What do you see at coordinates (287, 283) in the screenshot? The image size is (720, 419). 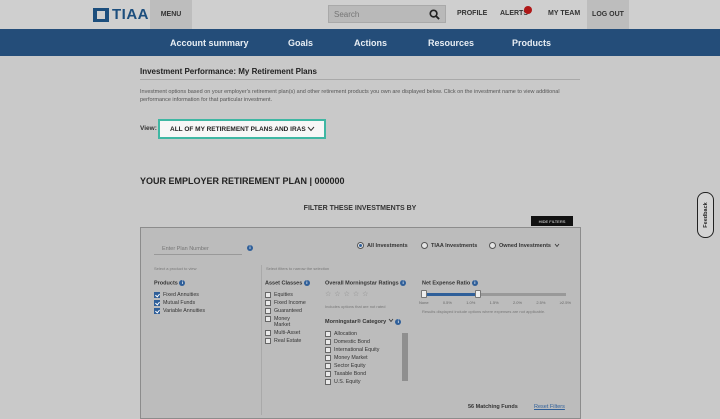 I see `asset-classes-title: Asset Classes i` at bounding box center [287, 283].